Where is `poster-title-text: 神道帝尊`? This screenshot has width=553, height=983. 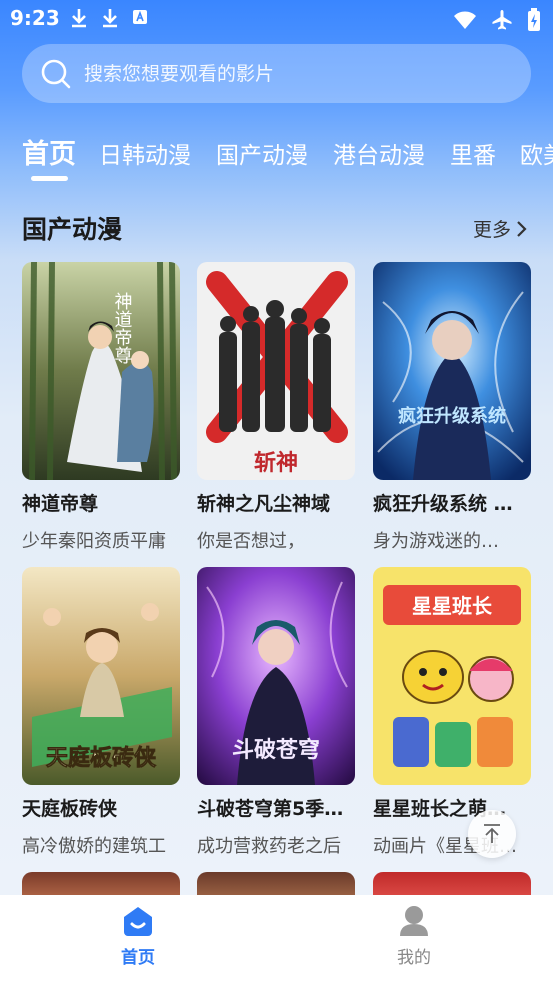
poster-title-text: 神道帝尊 is located at coordinates (122, 328).